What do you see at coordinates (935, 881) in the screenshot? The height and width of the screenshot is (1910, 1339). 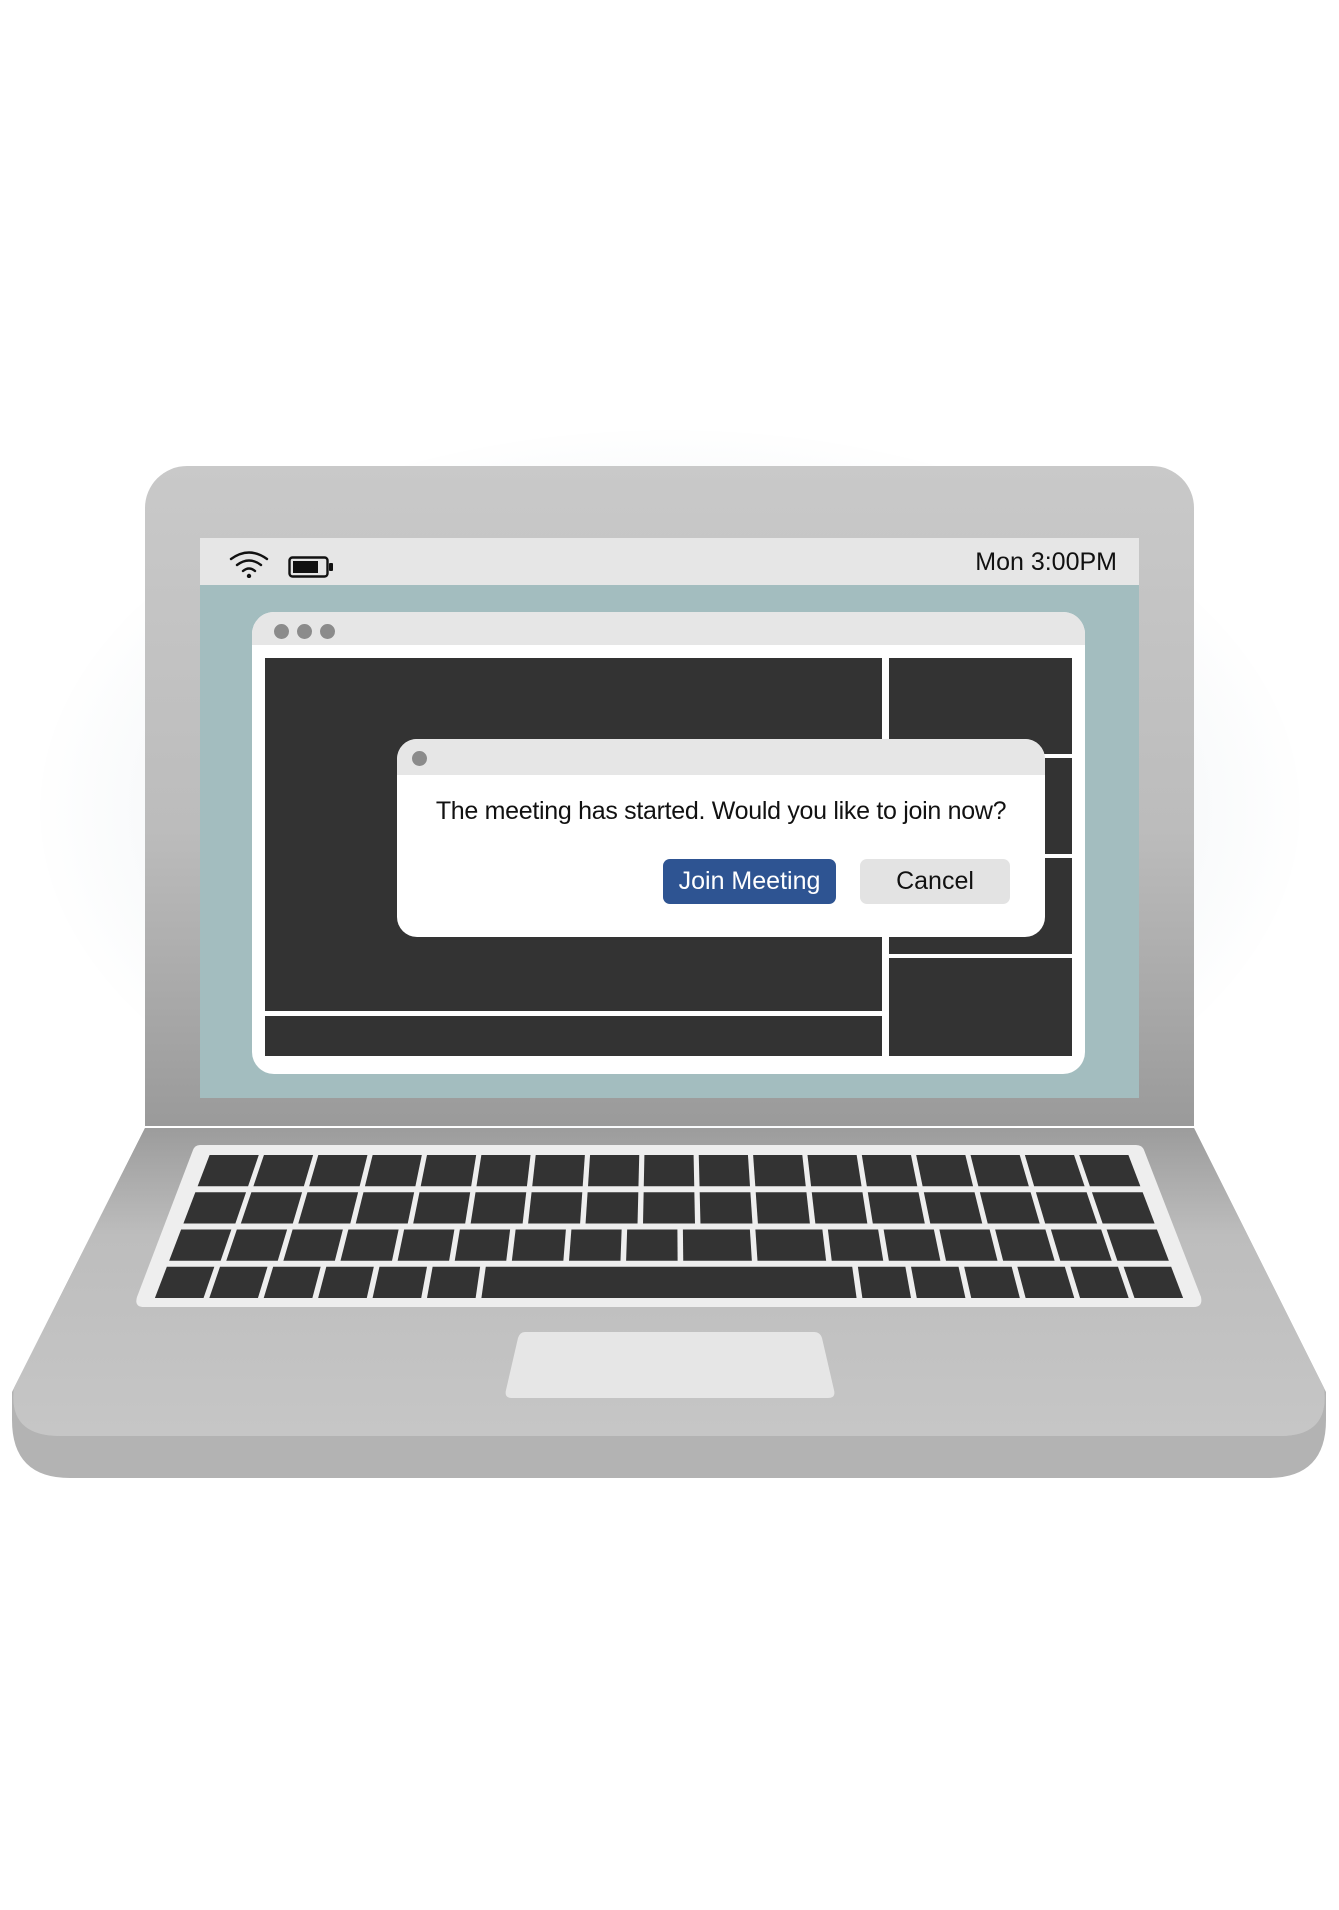 I see `cancel-button: Cancel` at bounding box center [935, 881].